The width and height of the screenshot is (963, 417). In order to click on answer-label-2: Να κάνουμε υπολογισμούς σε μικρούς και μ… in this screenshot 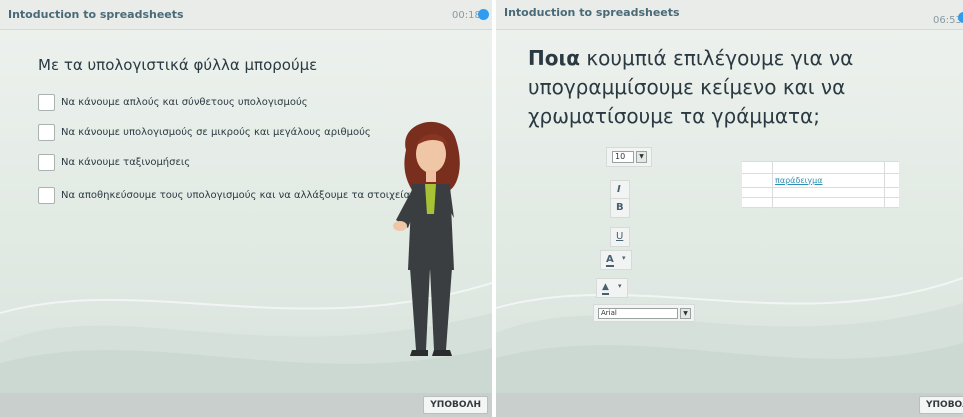, I will do `click(216, 132)`.